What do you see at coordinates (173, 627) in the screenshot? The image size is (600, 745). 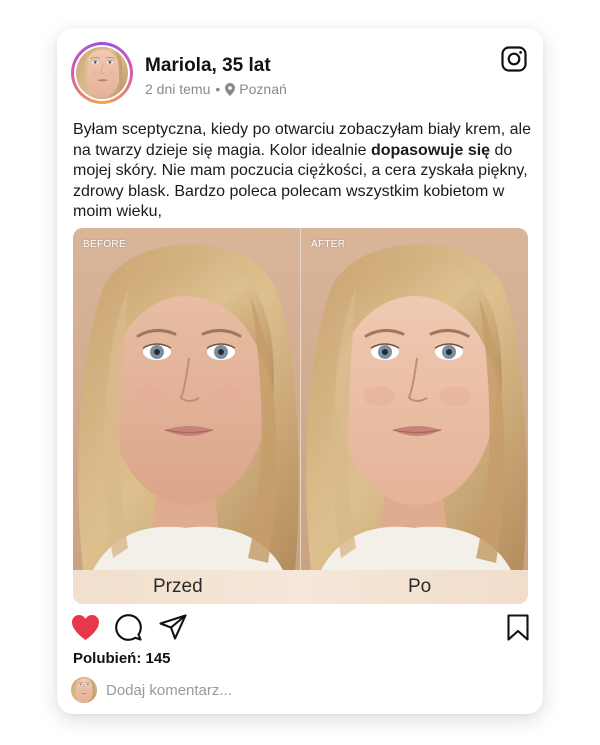 I see `send-icon` at bounding box center [173, 627].